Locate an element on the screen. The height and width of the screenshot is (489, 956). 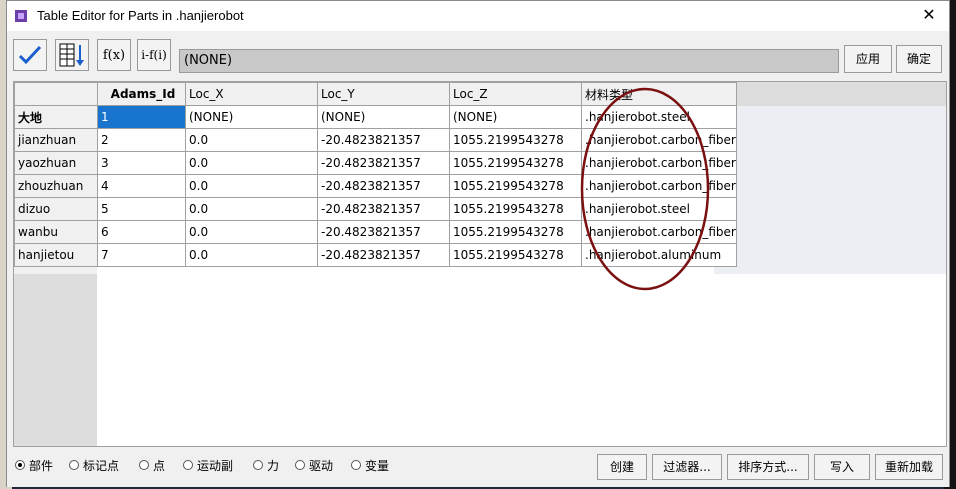
radio-selected-icon is located at coordinates (20, 465).